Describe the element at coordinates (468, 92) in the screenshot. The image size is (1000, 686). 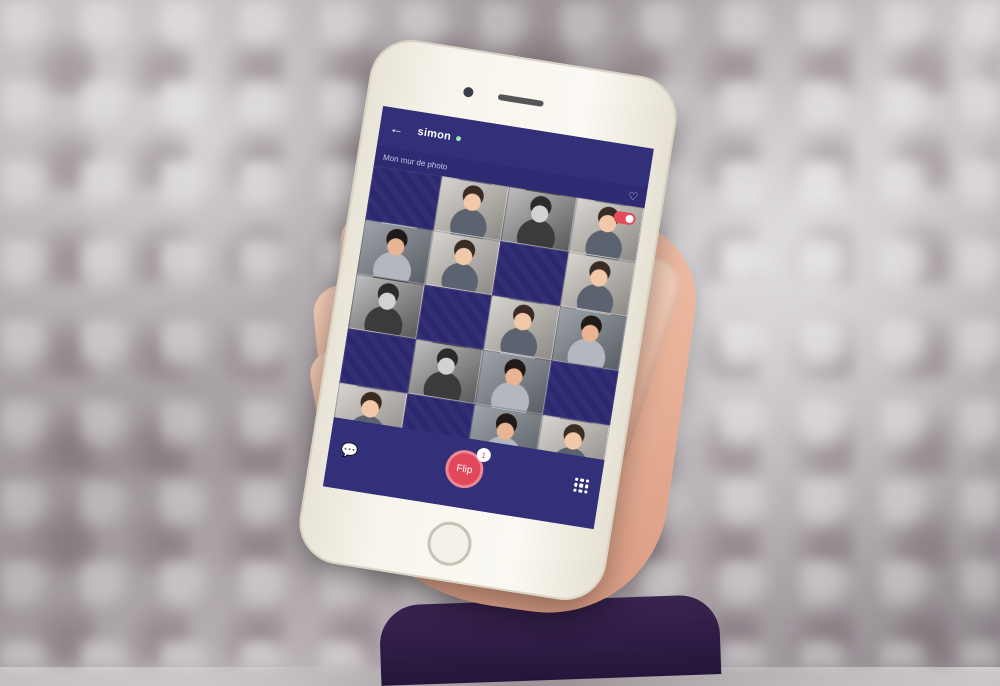
I see `front-camera-icon` at that location.